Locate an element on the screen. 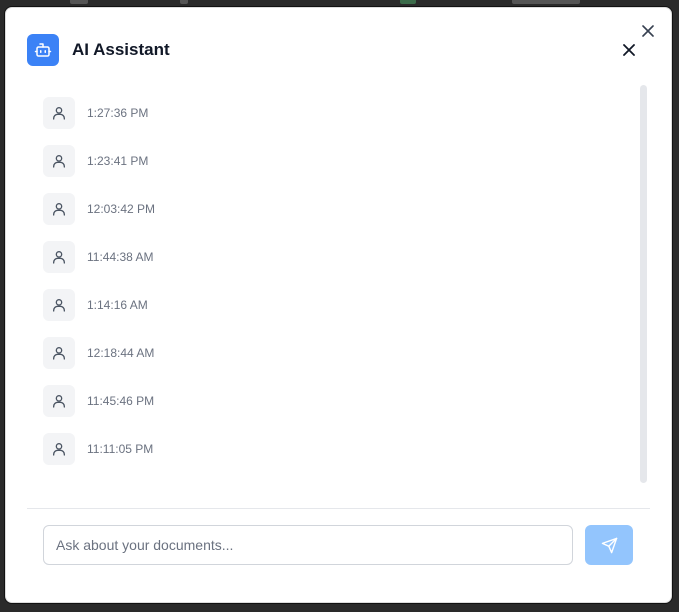 The image size is (679, 612). chat-input is located at coordinates (308, 545).